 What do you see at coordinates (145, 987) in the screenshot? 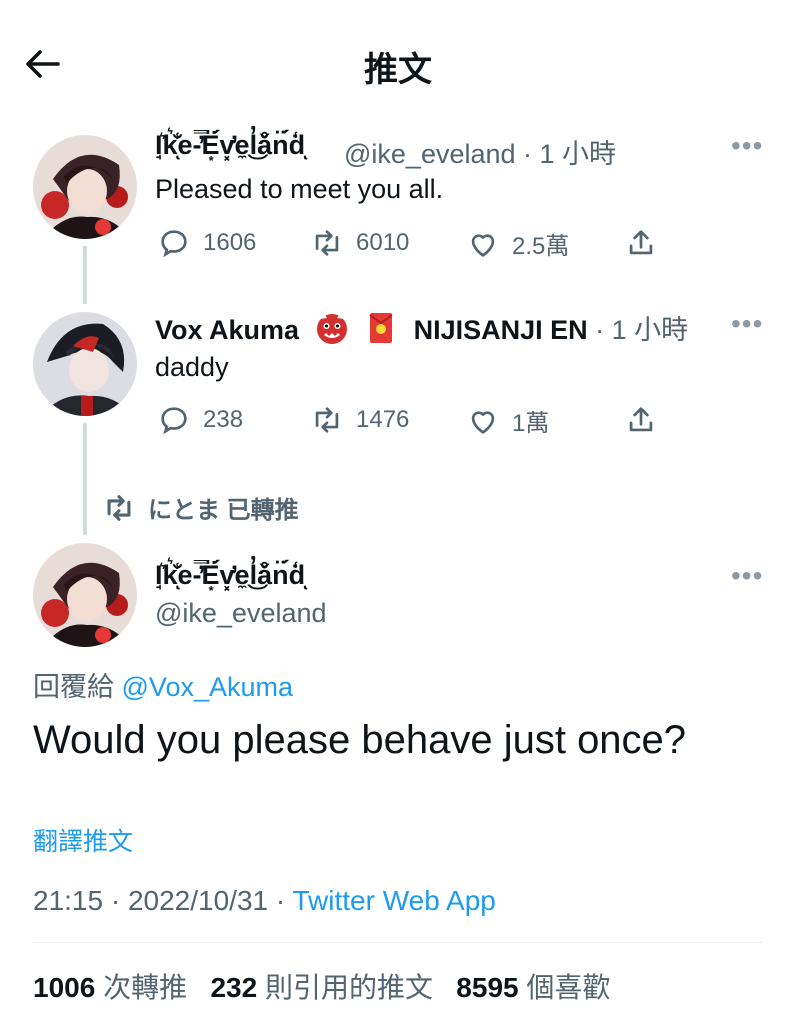
I see `retweets-label: 次轉推` at bounding box center [145, 987].